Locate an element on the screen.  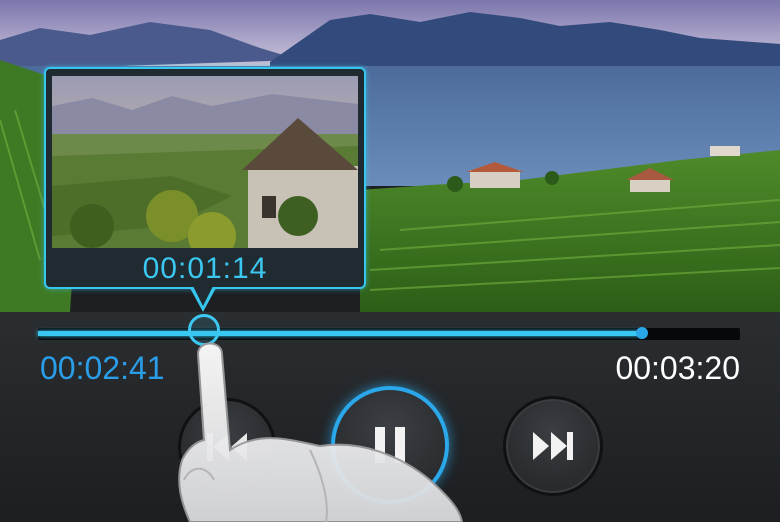
next-button is located at coordinates (553, 446).